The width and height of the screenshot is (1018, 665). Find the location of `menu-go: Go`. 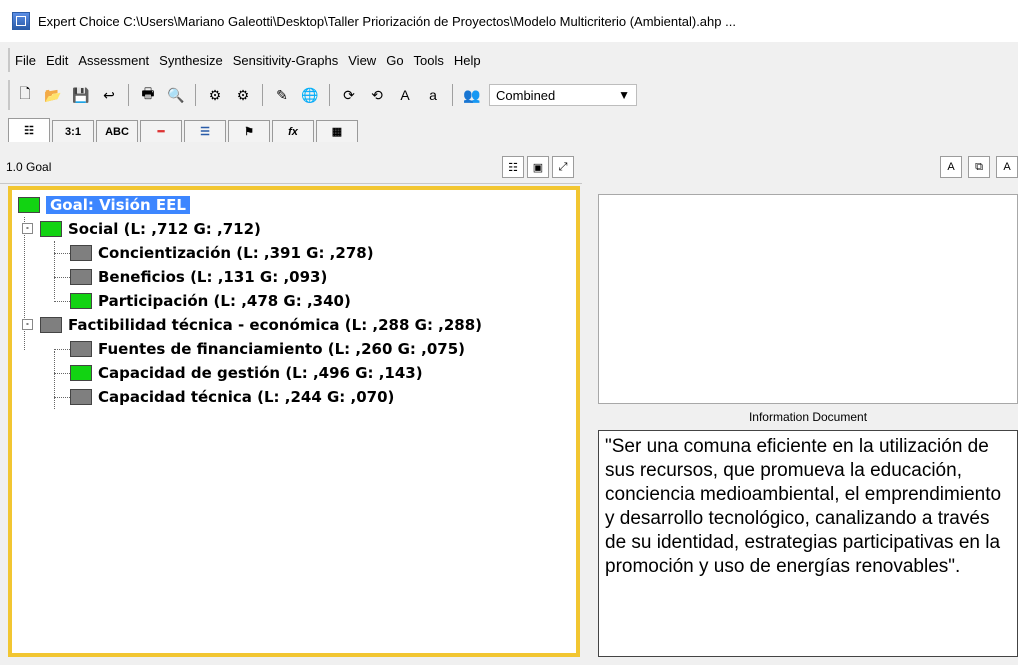

menu-go: Go is located at coordinates (394, 60).